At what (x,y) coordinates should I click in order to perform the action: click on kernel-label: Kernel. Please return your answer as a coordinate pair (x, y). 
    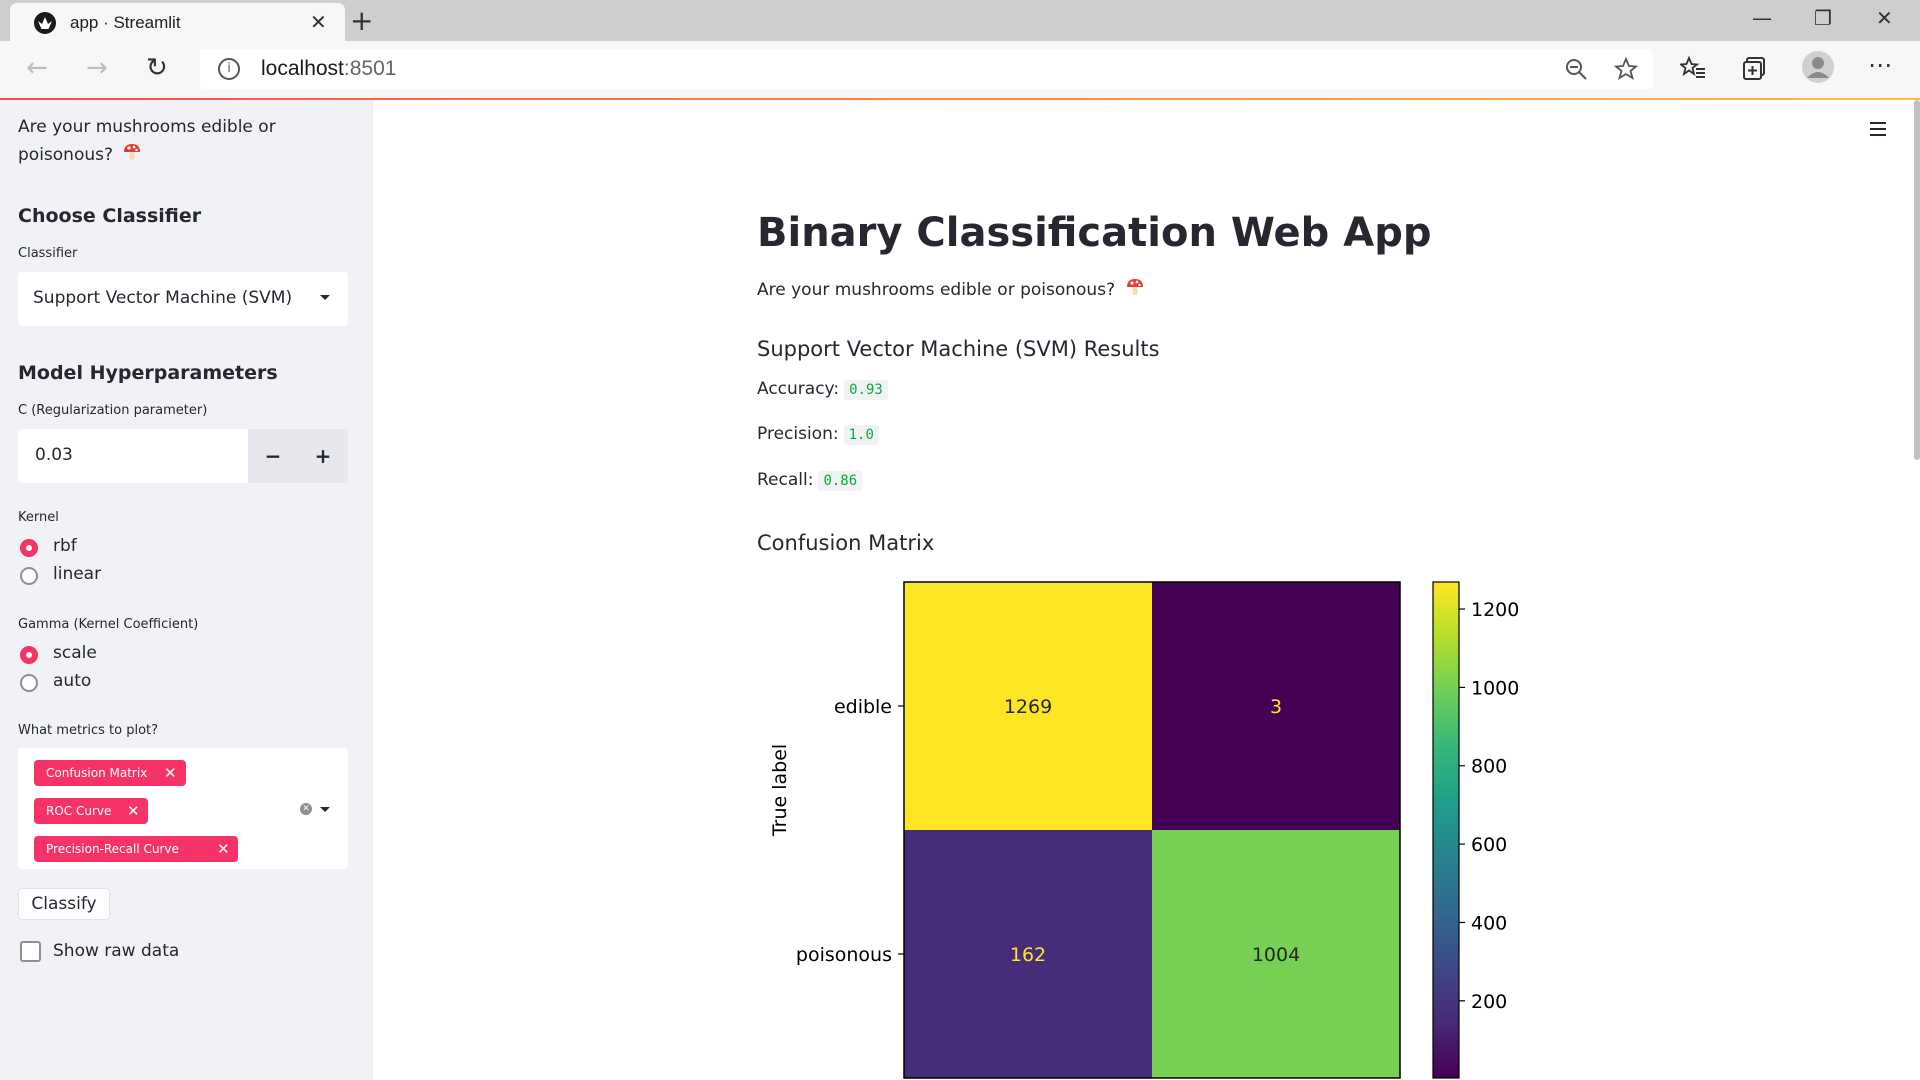
    Looking at the image, I should click on (38, 517).